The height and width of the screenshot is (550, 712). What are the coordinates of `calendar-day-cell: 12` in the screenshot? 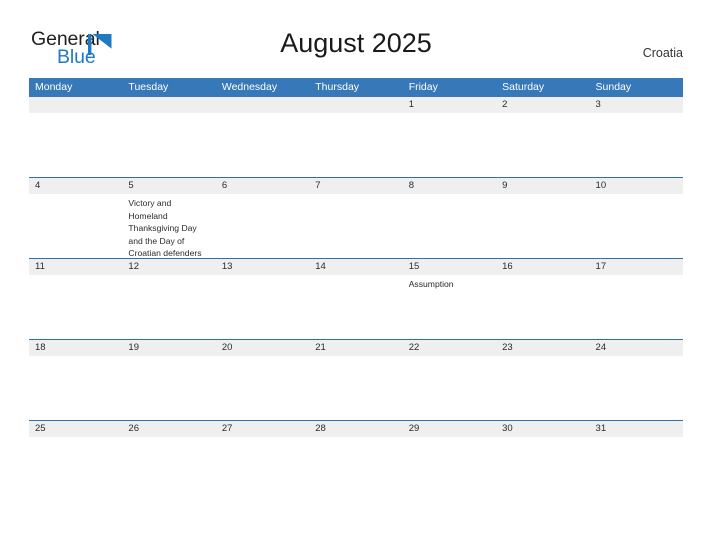 It's located at (169, 299).